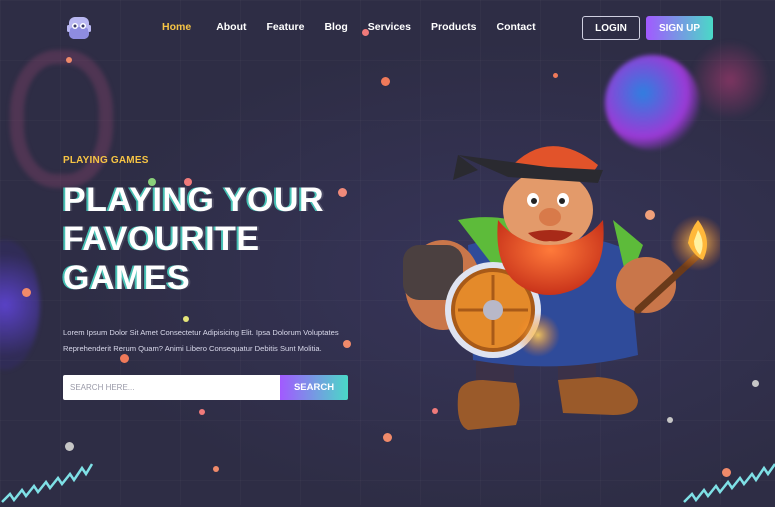  What do you see at coordinates (729, 483) in the screenshot?
I see `zigzag-decoration-right` at bounding box center [729, 483].